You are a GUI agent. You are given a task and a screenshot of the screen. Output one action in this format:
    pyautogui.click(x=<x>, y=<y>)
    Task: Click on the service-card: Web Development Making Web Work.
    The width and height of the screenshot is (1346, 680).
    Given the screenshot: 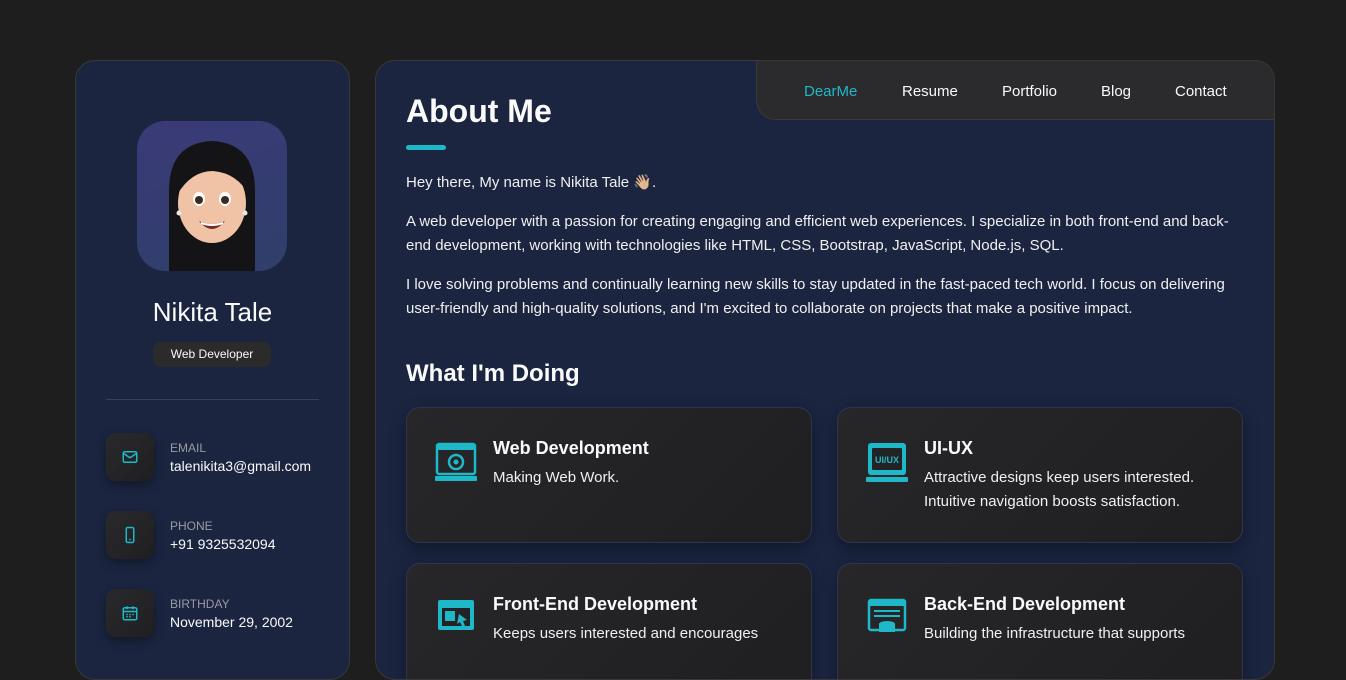 What is the action you would take?
    pyautogui.click(x=609, y=475)
    